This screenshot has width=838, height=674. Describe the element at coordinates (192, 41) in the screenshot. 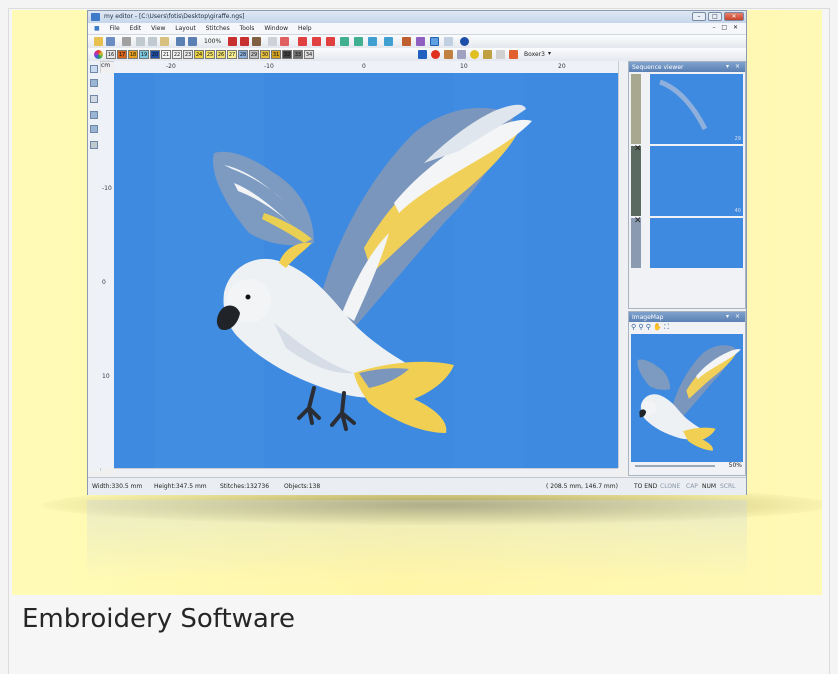

I see `redo-icon` at that location.